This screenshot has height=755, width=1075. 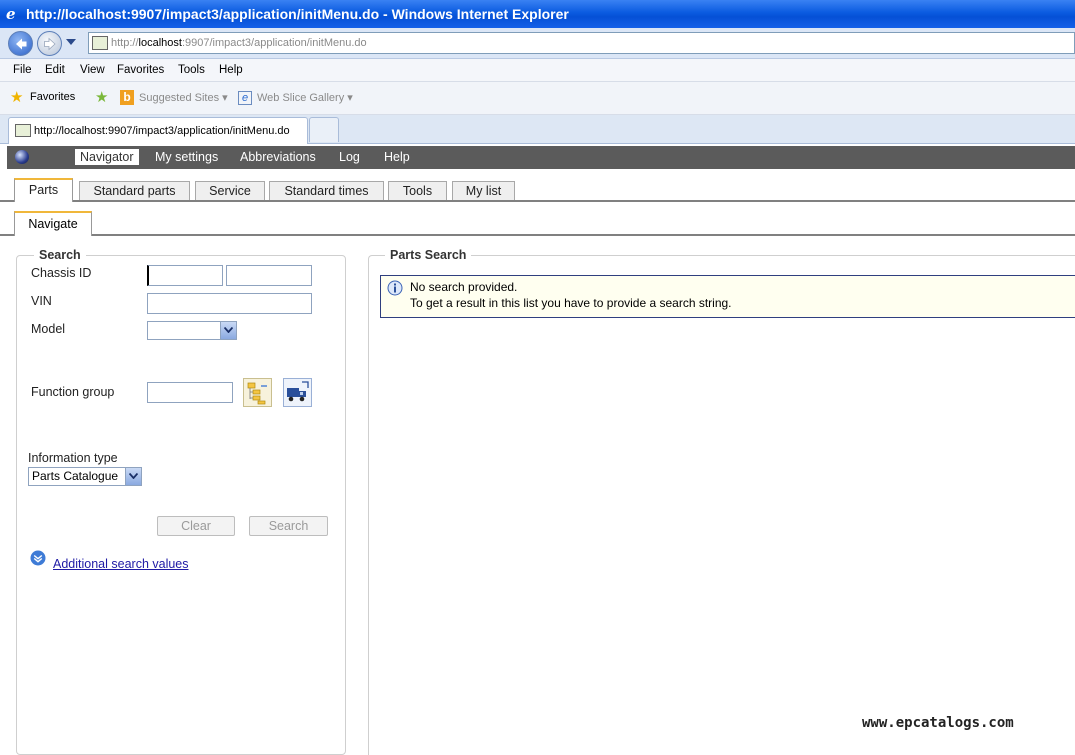 I want to click on info-icon, so click(x=395, y=288).